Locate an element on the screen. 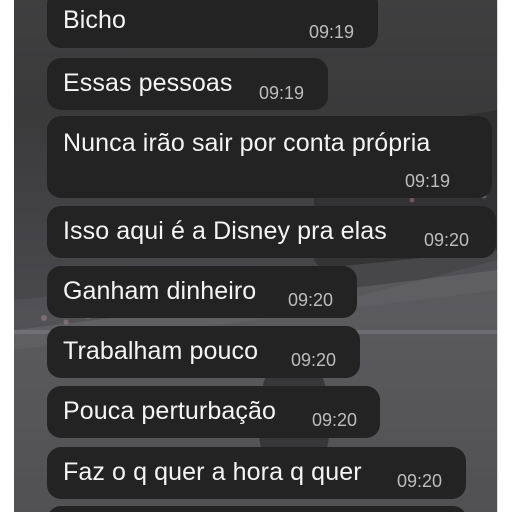 The height and width of the screenshot is (512, 512). message-text: Faz o q quer a hora q quer is located at coordinates (212, 472).